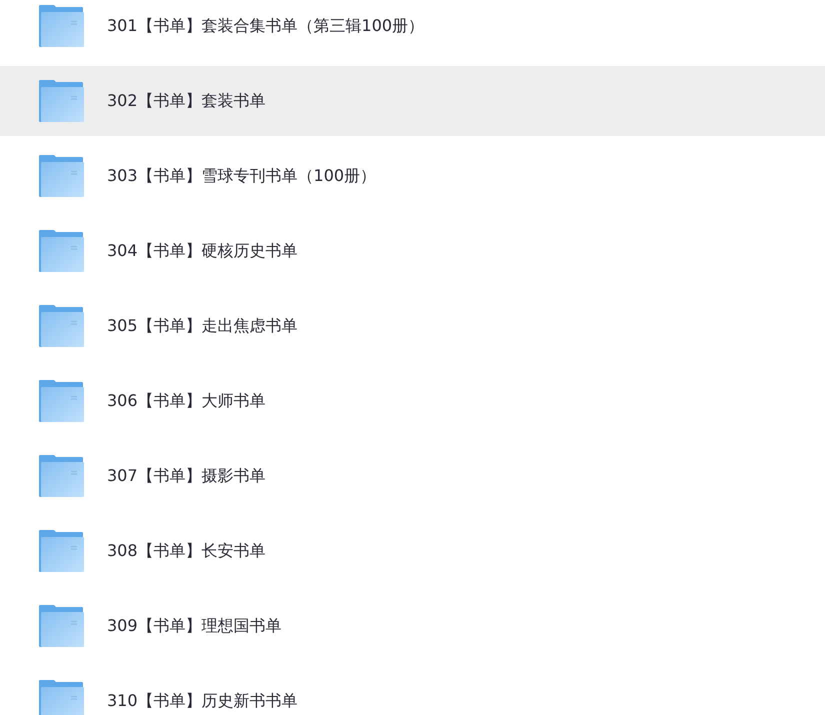  Describe the element at coordinates (265, 26) in the screenshot. I see `folder-name: 301【书单】套装合集书单（第三辑100册）` at that location.